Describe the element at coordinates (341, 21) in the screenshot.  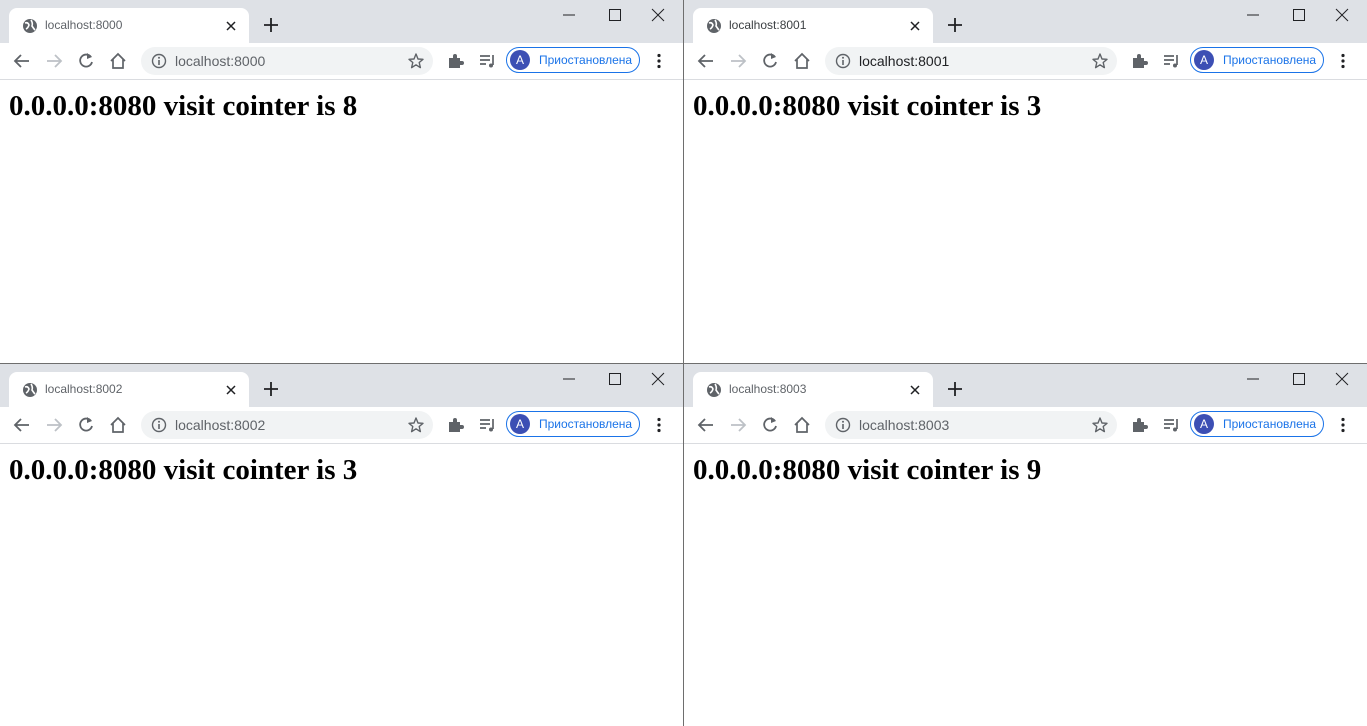
I see `title-bar: localhost:8000` at that location.